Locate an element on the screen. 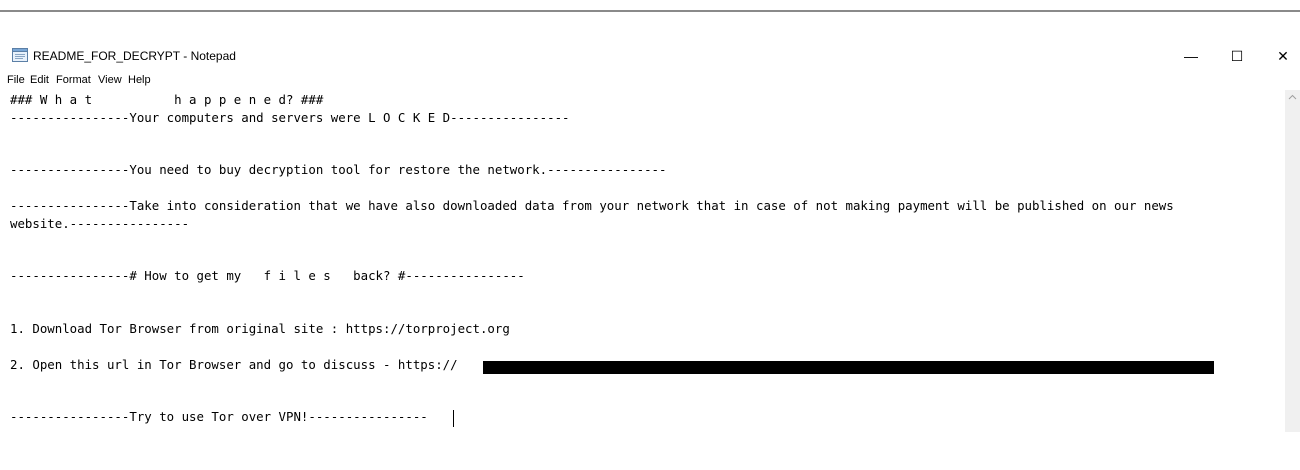  menu-bar: File Edit Format View Help is located at coordinates (650, 82).